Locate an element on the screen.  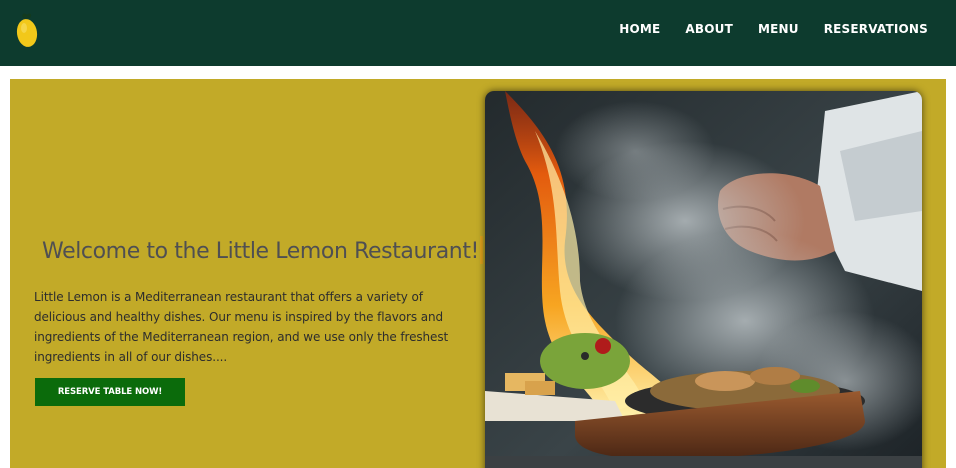
reserve-table-button: RESERVE TABLE NOW! is located at coordinates (110, 392).